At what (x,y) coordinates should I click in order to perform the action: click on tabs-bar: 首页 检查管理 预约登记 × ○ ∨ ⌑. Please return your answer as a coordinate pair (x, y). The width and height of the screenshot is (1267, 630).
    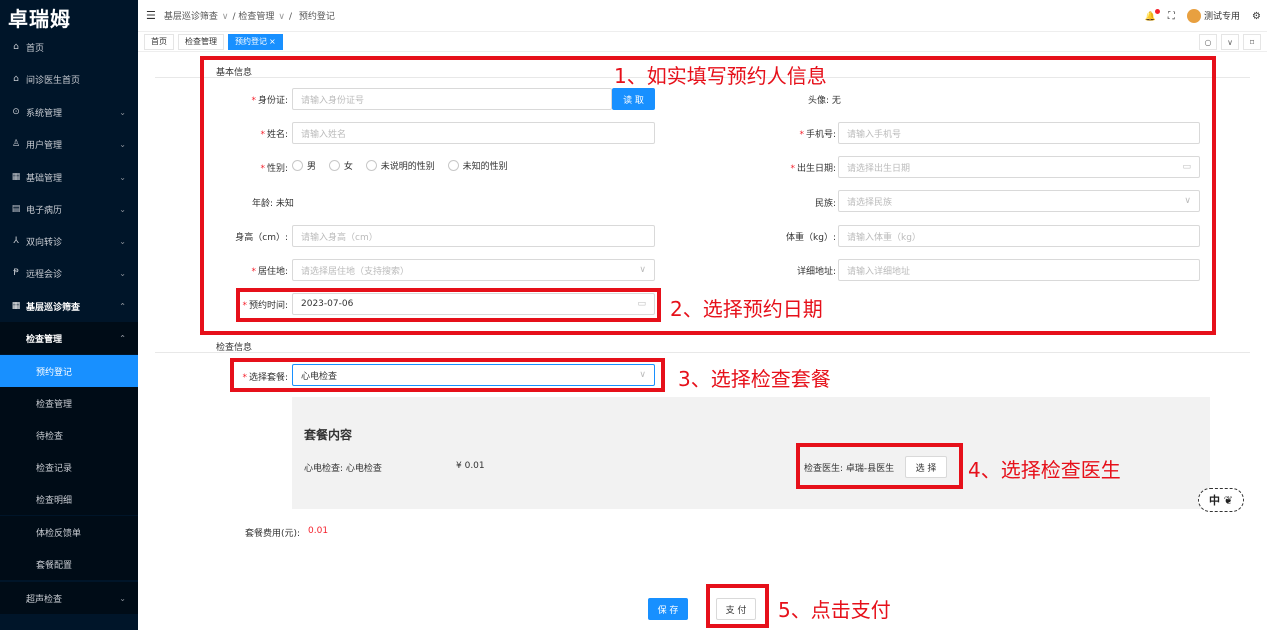
    Looking at the image, I should click on (702, 42).